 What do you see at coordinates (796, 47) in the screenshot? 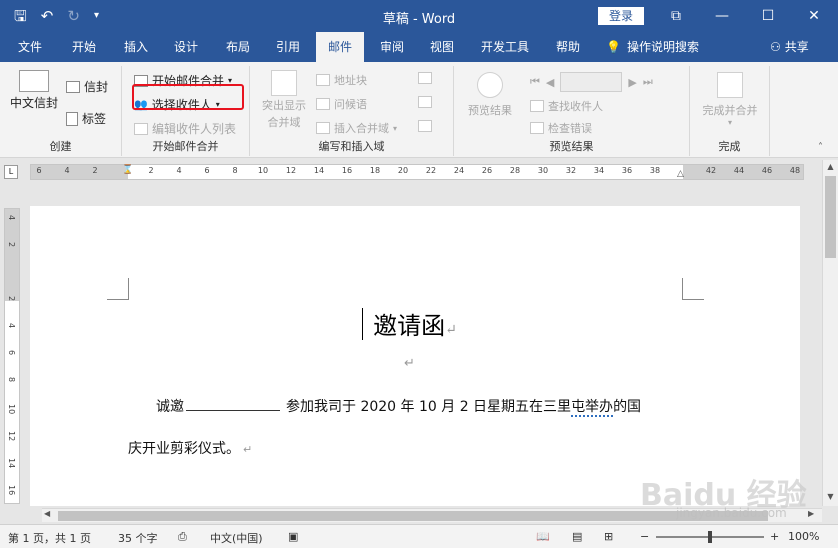
I see `share-label: 共享` at bounding box center [796, 47].